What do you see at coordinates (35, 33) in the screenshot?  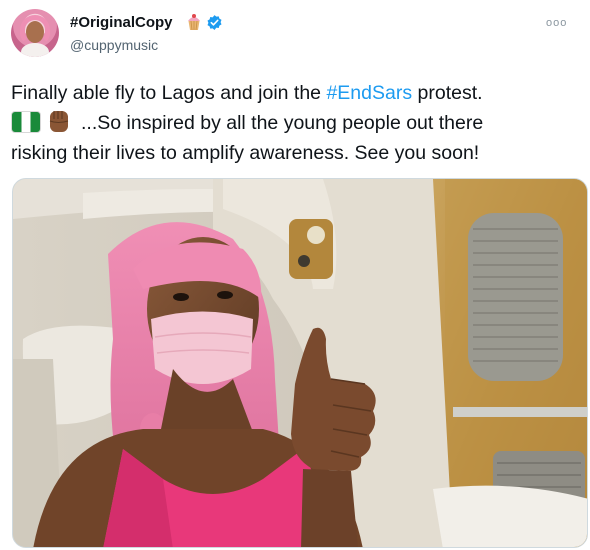 I see `author-avatar` at bounding box center [35, 33].